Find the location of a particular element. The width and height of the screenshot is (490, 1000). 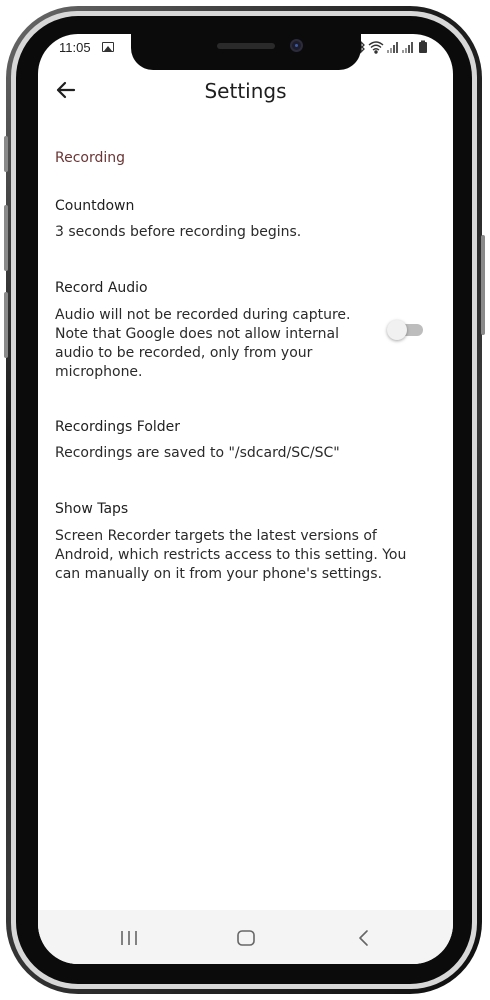

summary-line: audio to be recorded, only from your is located at coordinates (184, 353).